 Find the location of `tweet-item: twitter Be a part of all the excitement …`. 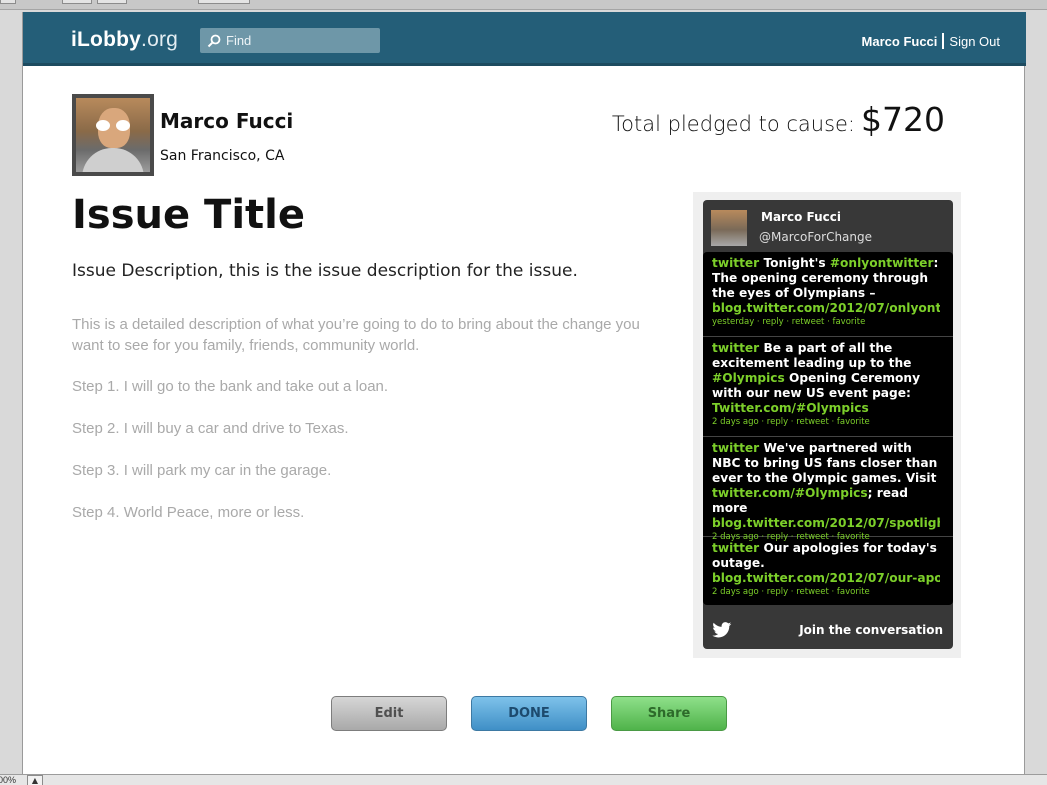

tweet-item: twitter Be a part of all the excitement … is located at coordinates (828, 387).